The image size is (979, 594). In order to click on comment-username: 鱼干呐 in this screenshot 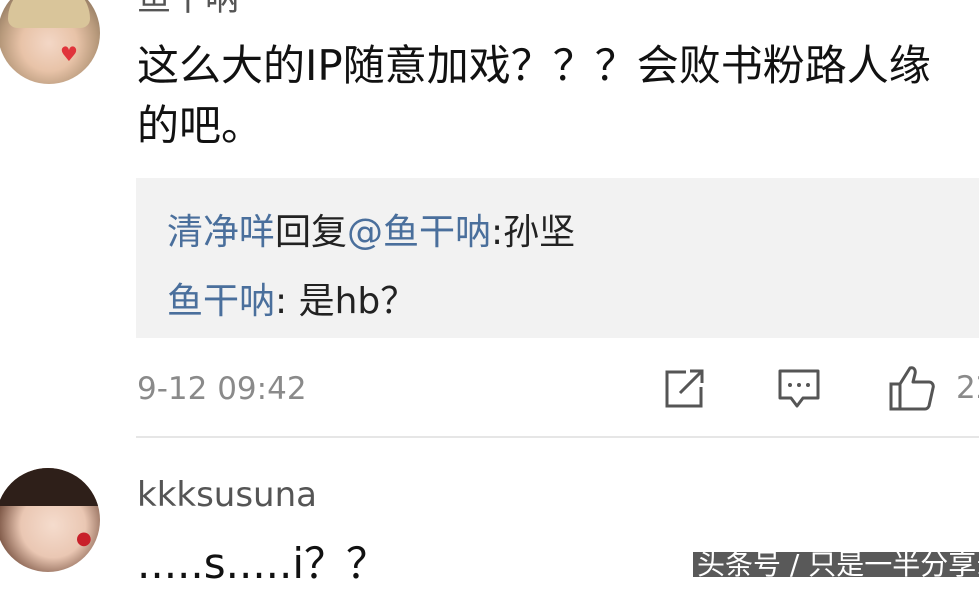, I will do `click(188, 8)`.